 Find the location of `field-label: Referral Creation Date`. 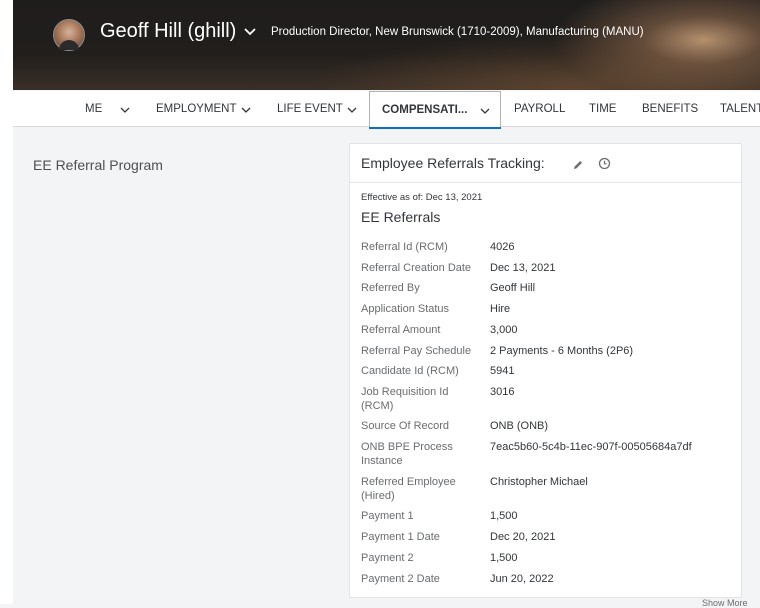

field-label: Referral Creation Date is located at coordinates (416, 268).